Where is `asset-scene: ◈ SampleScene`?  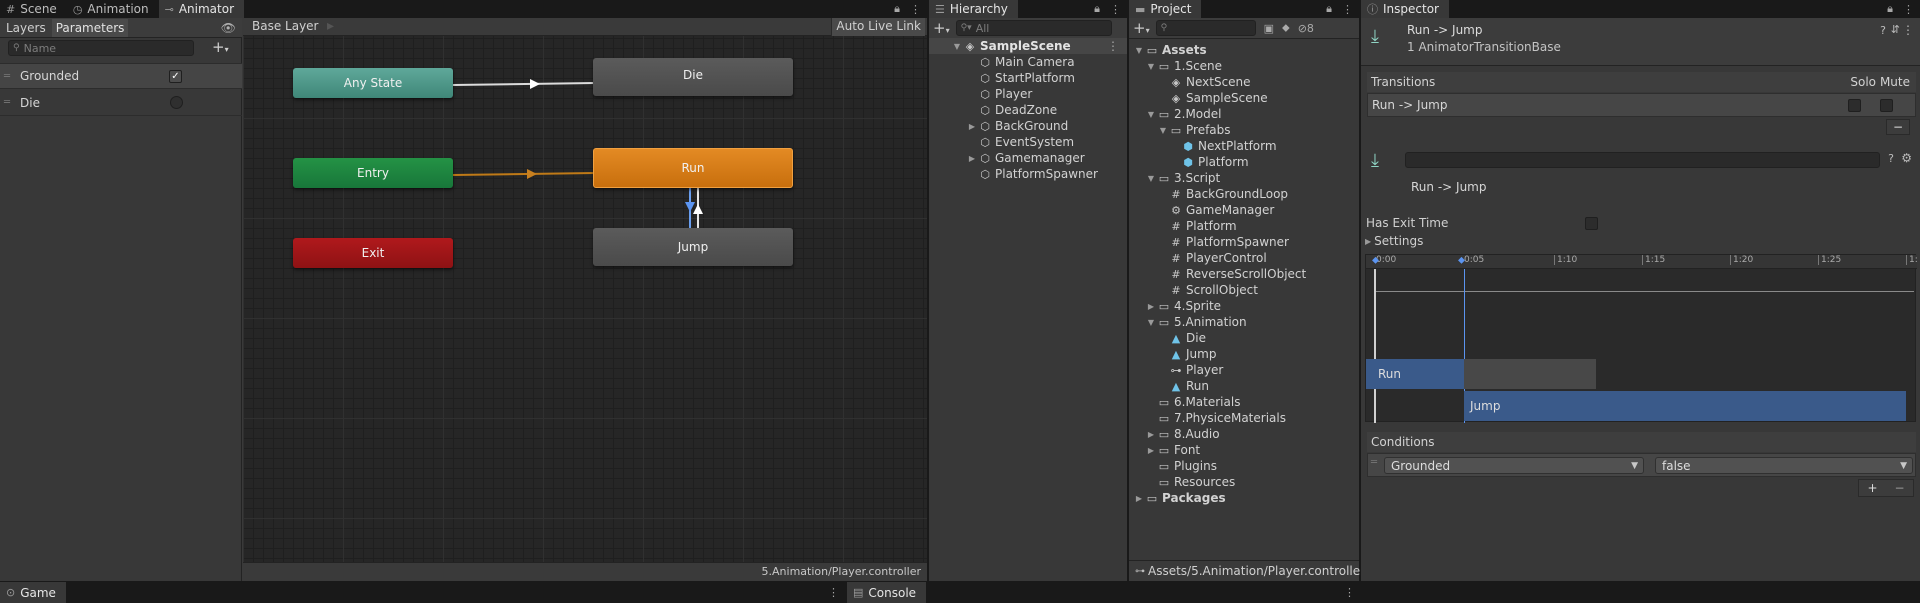 asset-scene: ◈ SampleScene is located at coordinates (1218, 98).